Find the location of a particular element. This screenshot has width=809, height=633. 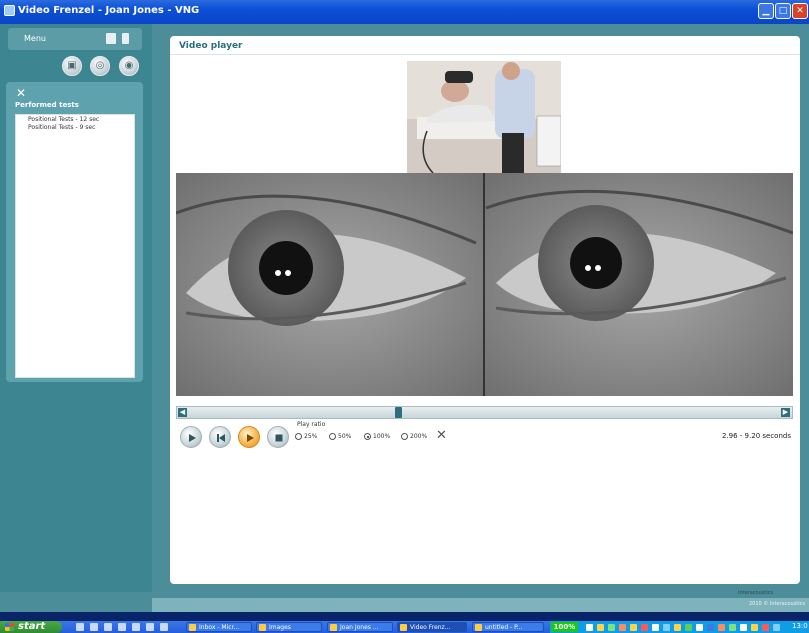

outlook-icon is located at coordinates (192, 627).